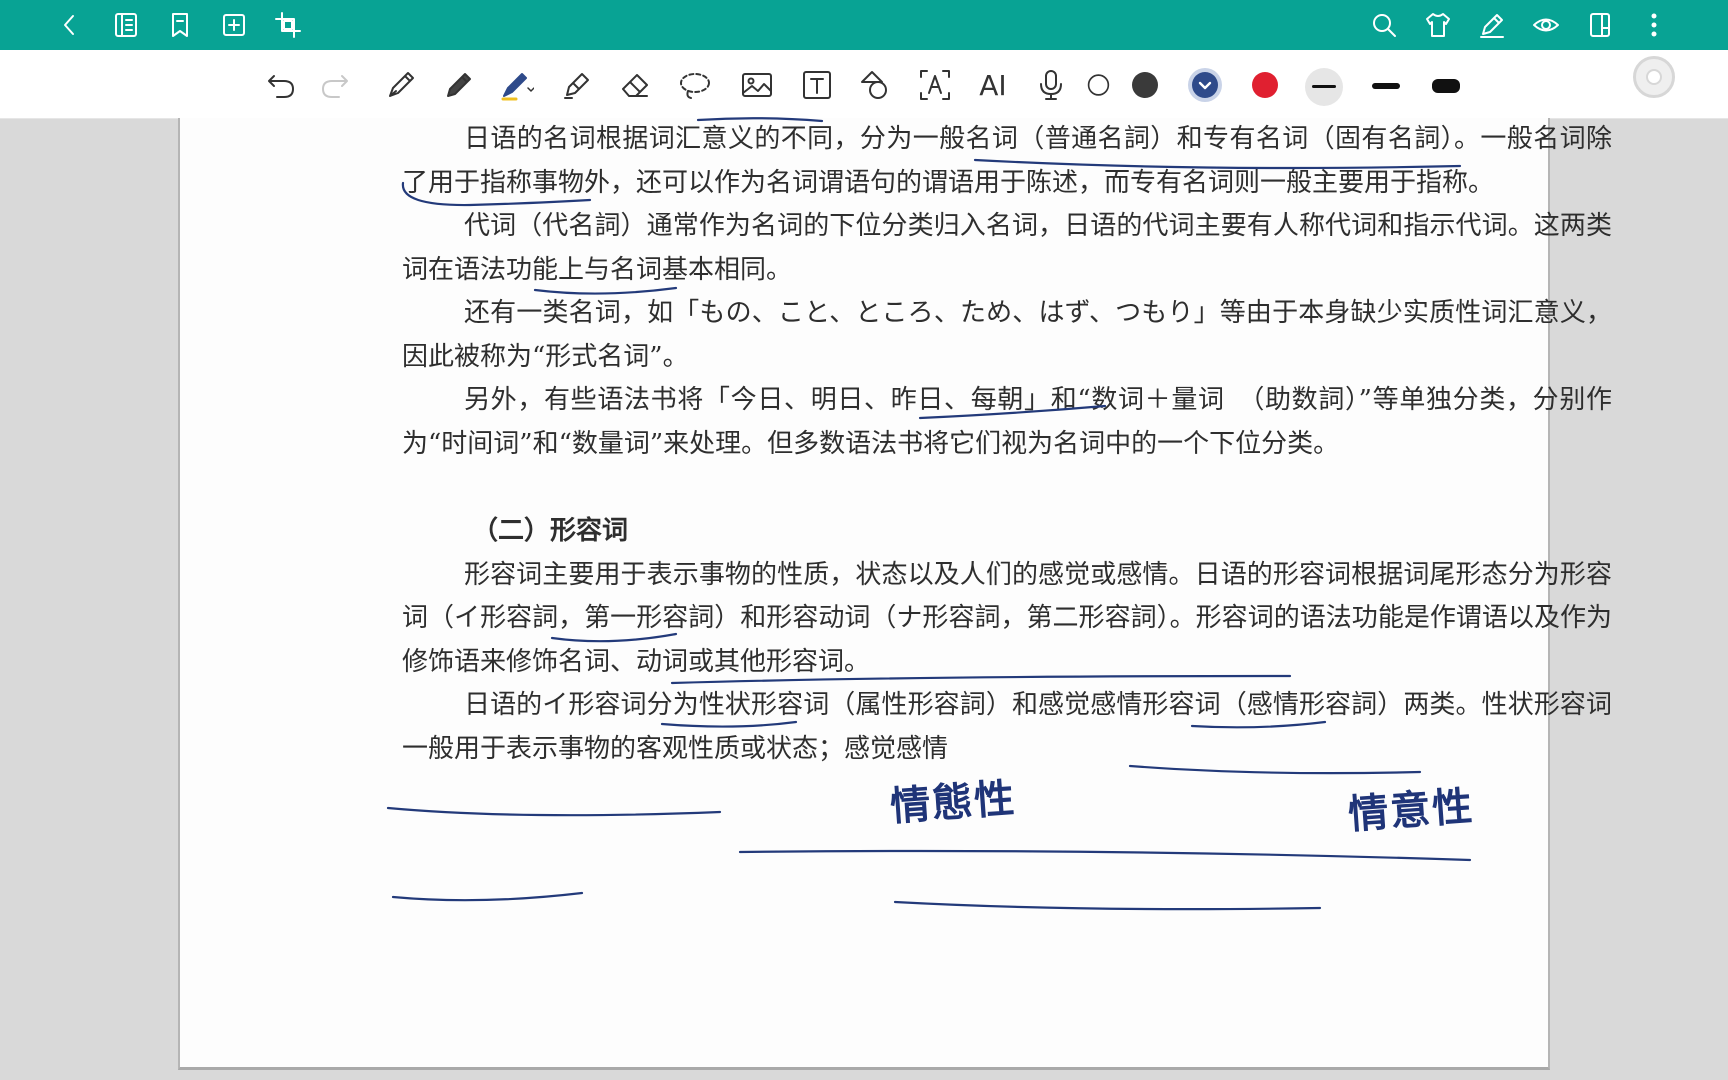  I want to click on eraser-tool, so click(635, 85).